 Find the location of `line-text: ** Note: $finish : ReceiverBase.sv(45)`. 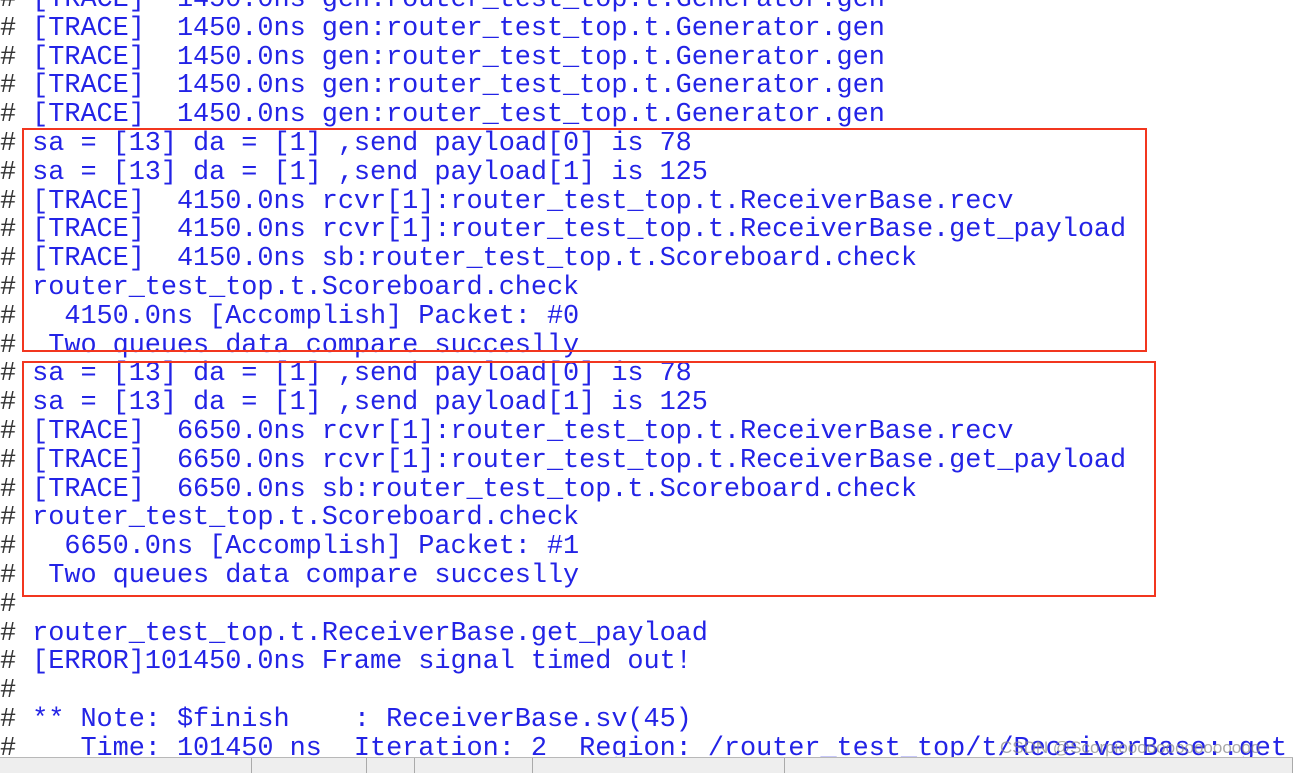

line-text: ** Note: $finish : ReceiverBase.sv(45) is located at coordinates (354, 719).